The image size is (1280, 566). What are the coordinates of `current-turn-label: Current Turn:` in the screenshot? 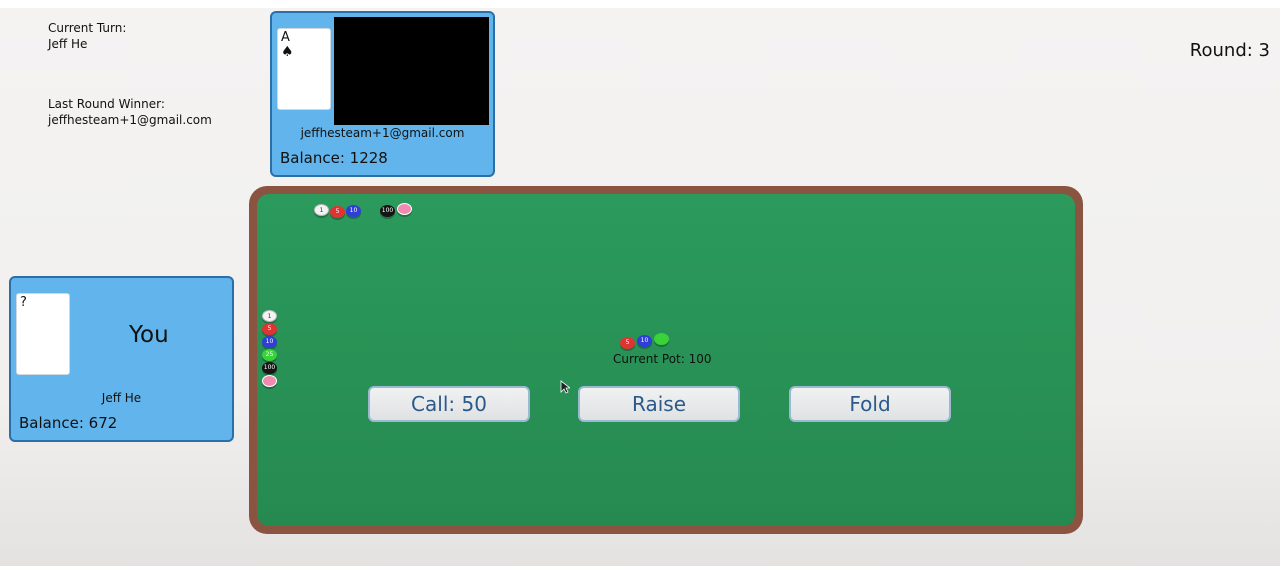 It's located at (87, 28).